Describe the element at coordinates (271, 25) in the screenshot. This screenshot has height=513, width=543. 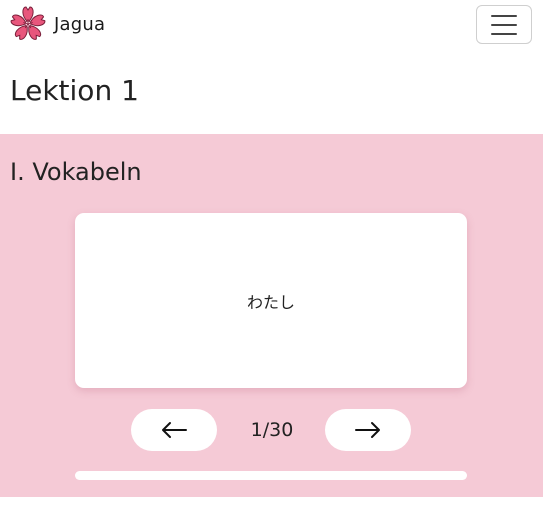
I see `navbar: Jagua` at that location.